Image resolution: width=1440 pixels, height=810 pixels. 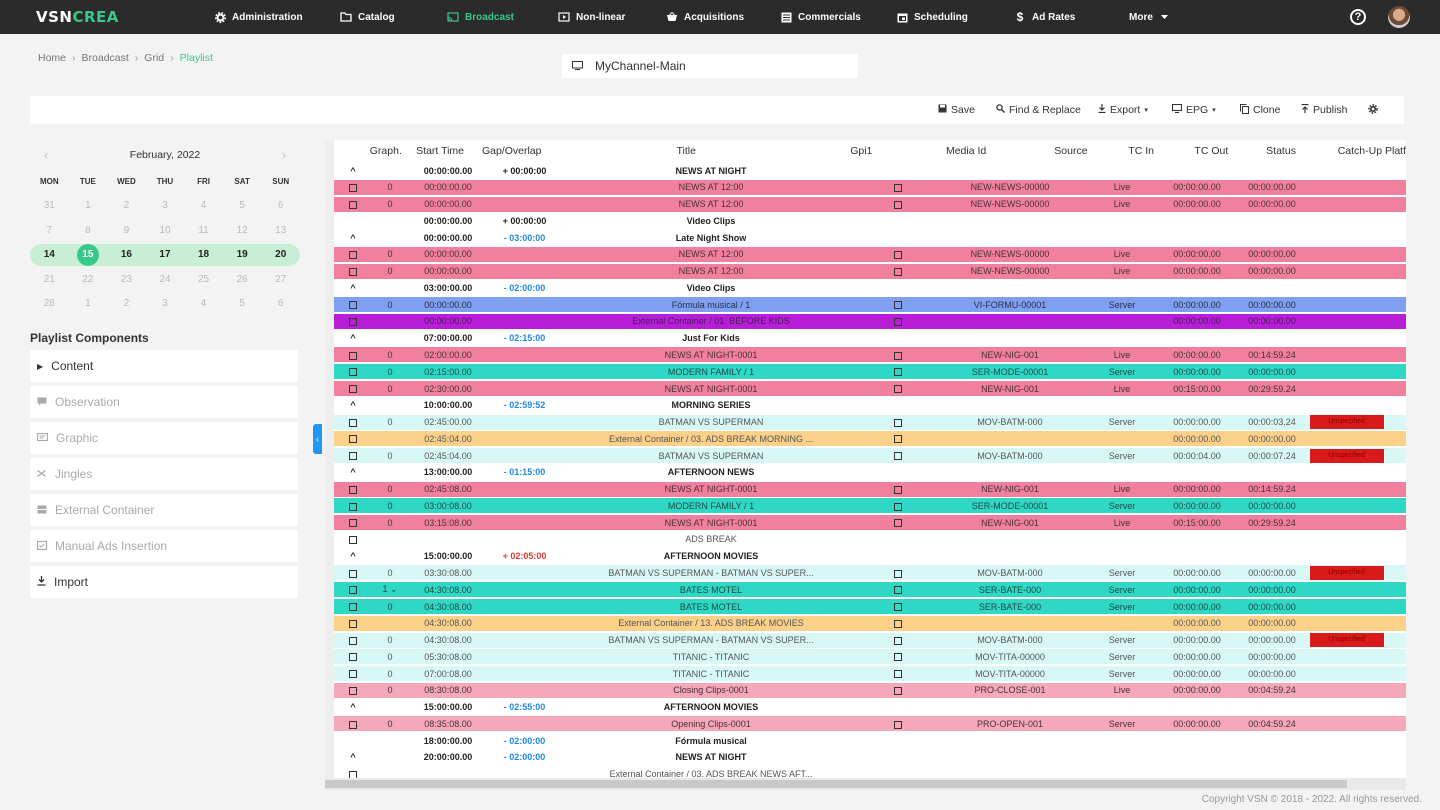 What do you see at coordinates (280, 280) in the screenshot?
I see `calendar-day: 27` at bounding box center [280, 280].